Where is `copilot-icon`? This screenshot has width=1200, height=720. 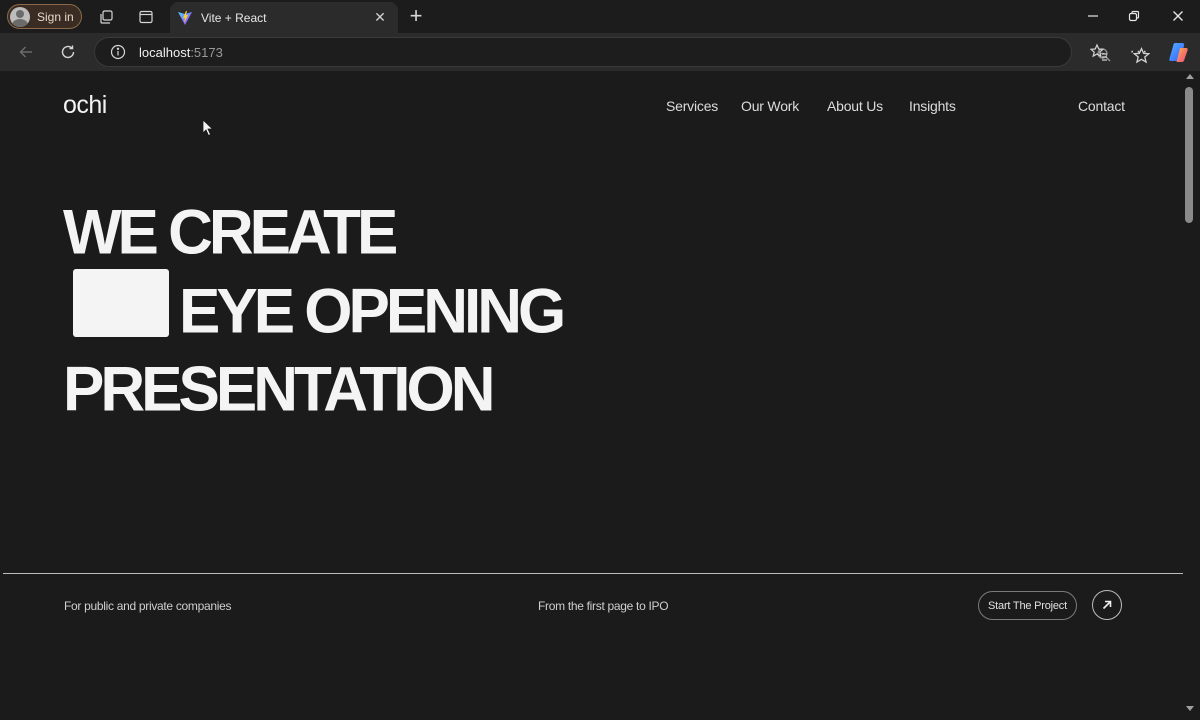
copilot-icon is located at coordinates (1179, 52).